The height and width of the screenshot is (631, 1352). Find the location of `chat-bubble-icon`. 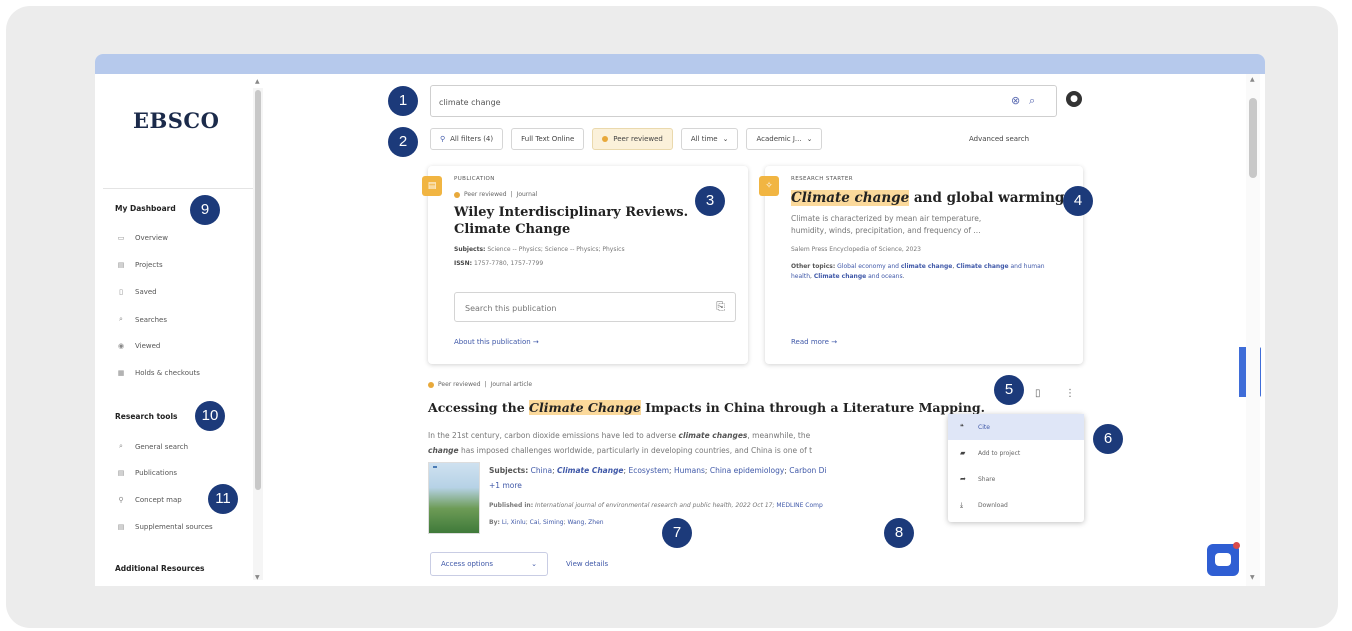

chat-bubble-icon is located at coordinates (1223, 559).